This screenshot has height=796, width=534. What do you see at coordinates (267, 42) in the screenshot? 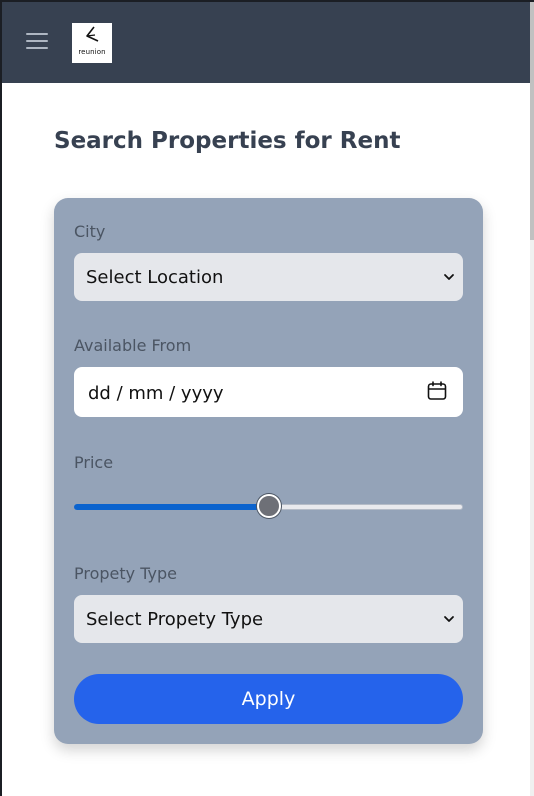
I see `top-navbar: reunion` at bounding box center [267, 42].